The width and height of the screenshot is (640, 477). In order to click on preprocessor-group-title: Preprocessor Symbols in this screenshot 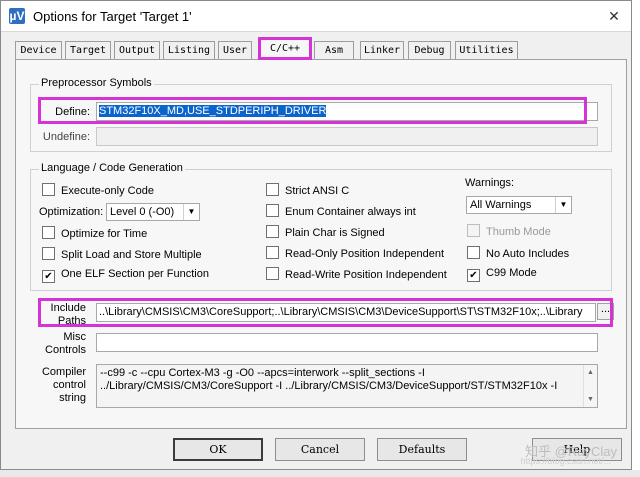, I will do `click(96, 83)`.